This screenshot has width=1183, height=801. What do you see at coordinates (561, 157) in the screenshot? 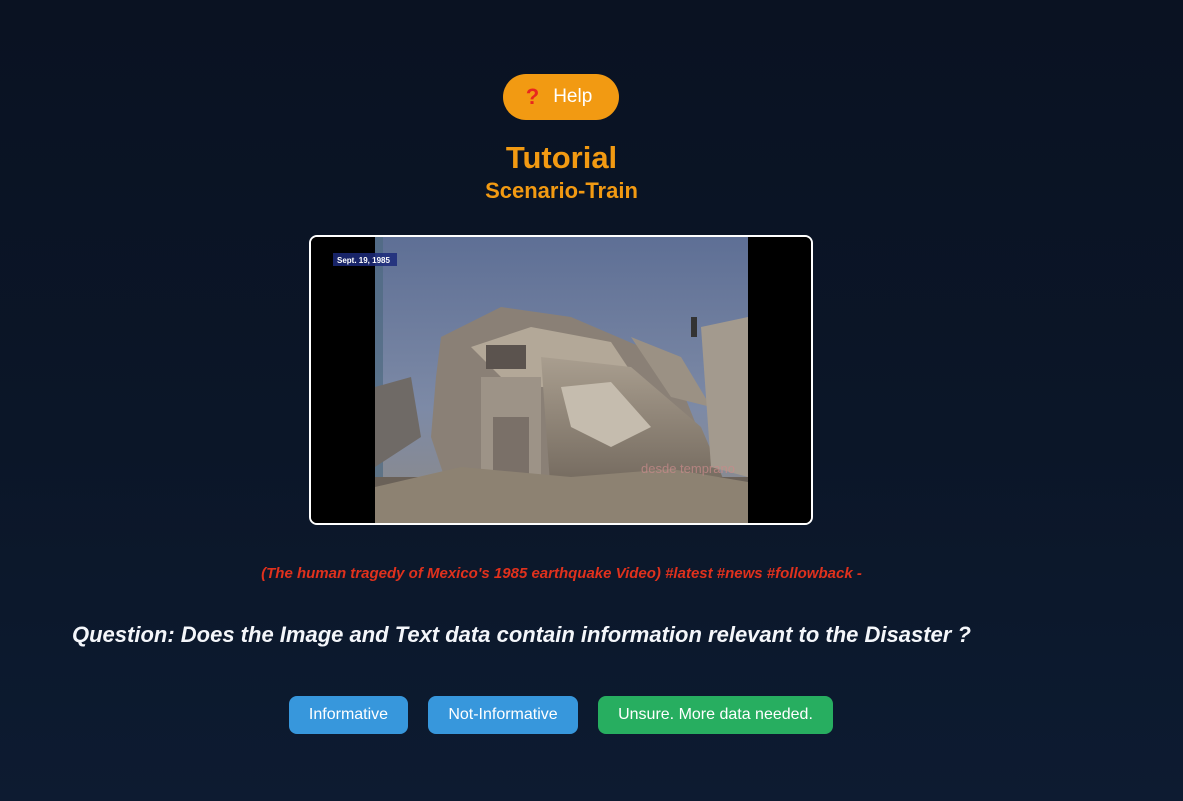
I see `page-title: Tutorial` at bounding box center [561, 157].